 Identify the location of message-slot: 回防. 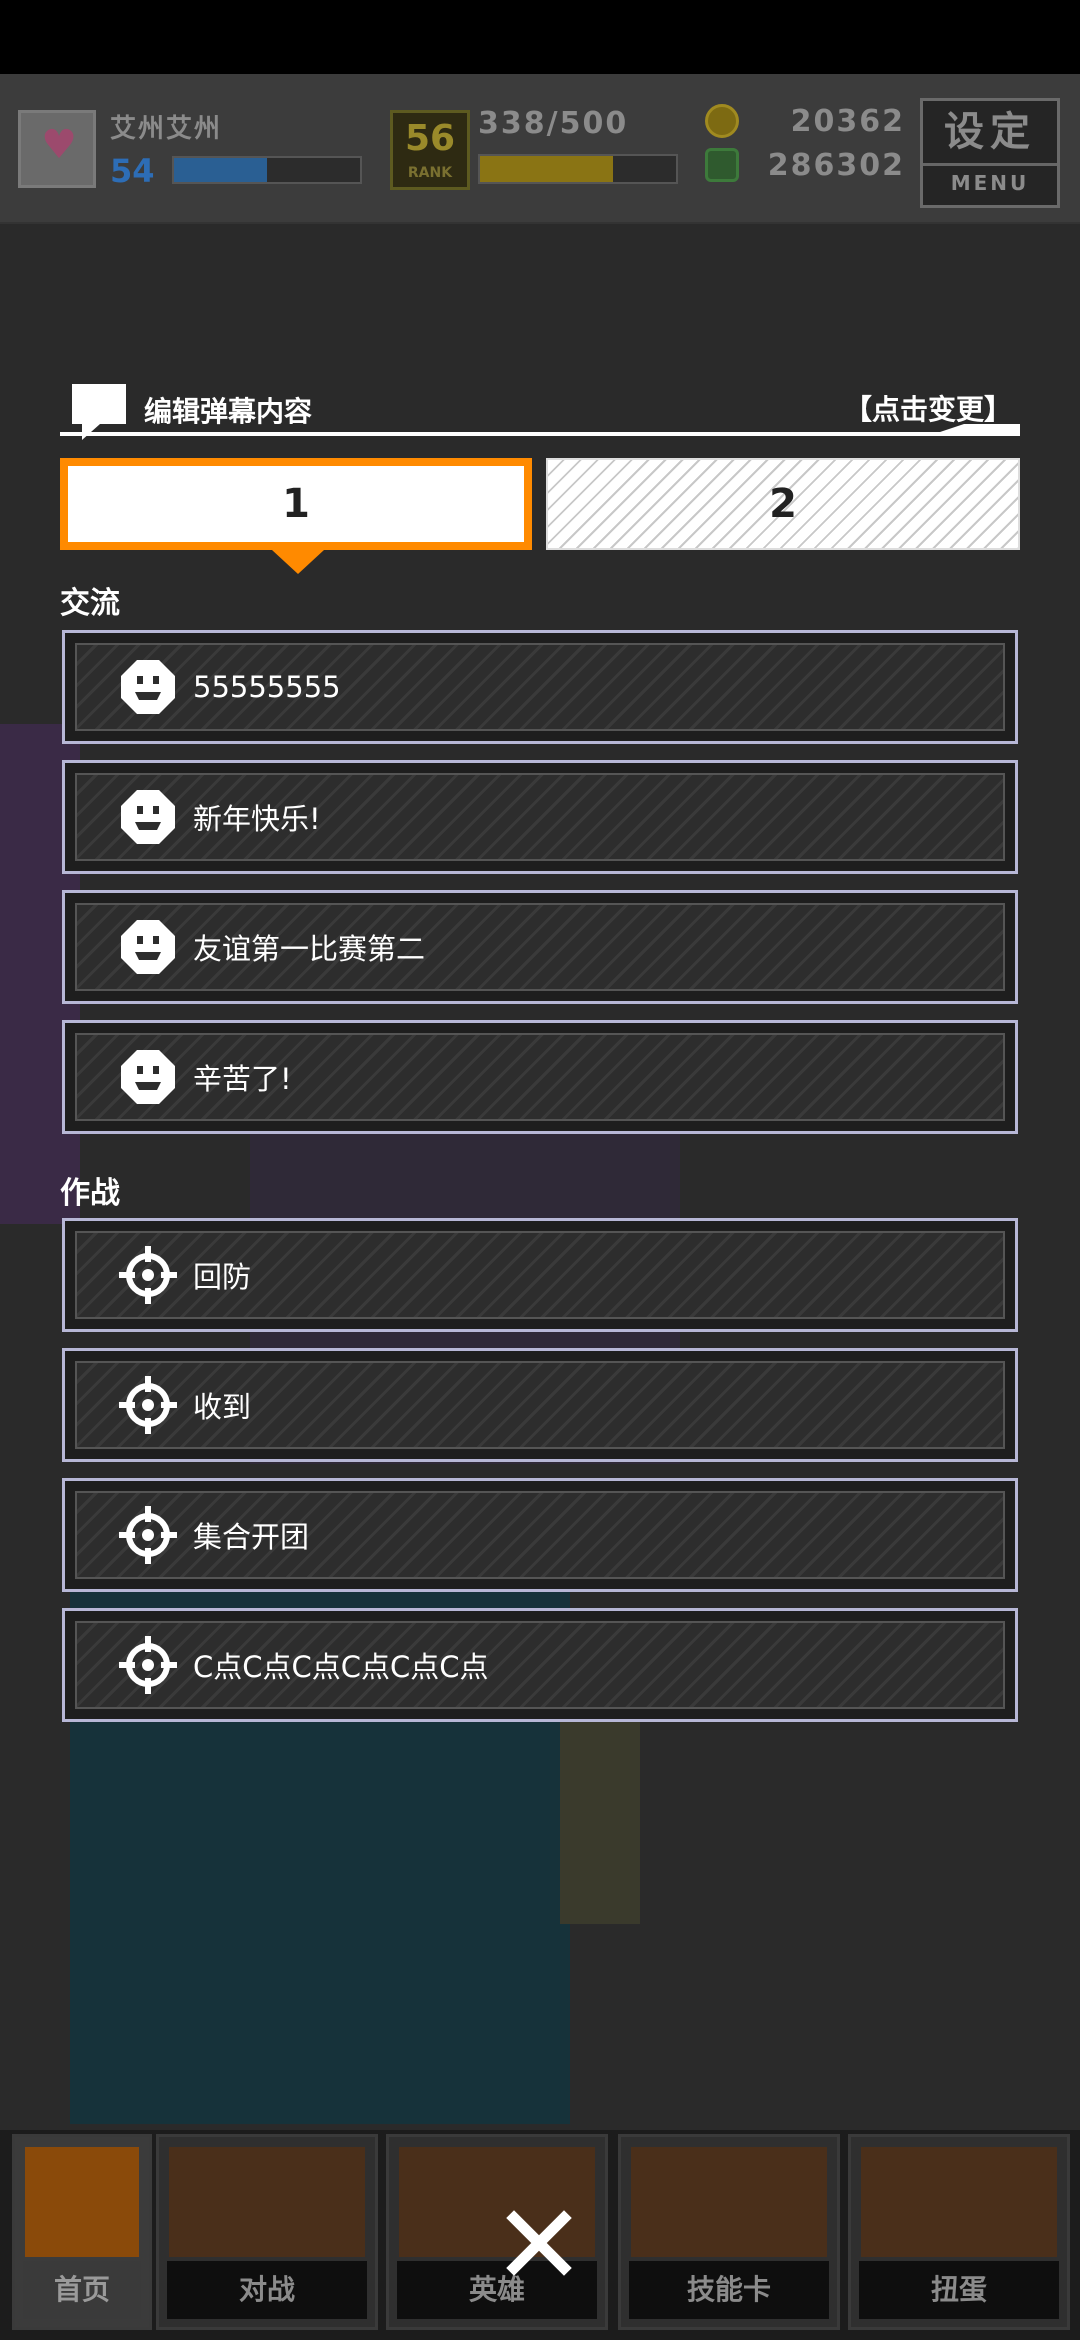
(540, 1275).